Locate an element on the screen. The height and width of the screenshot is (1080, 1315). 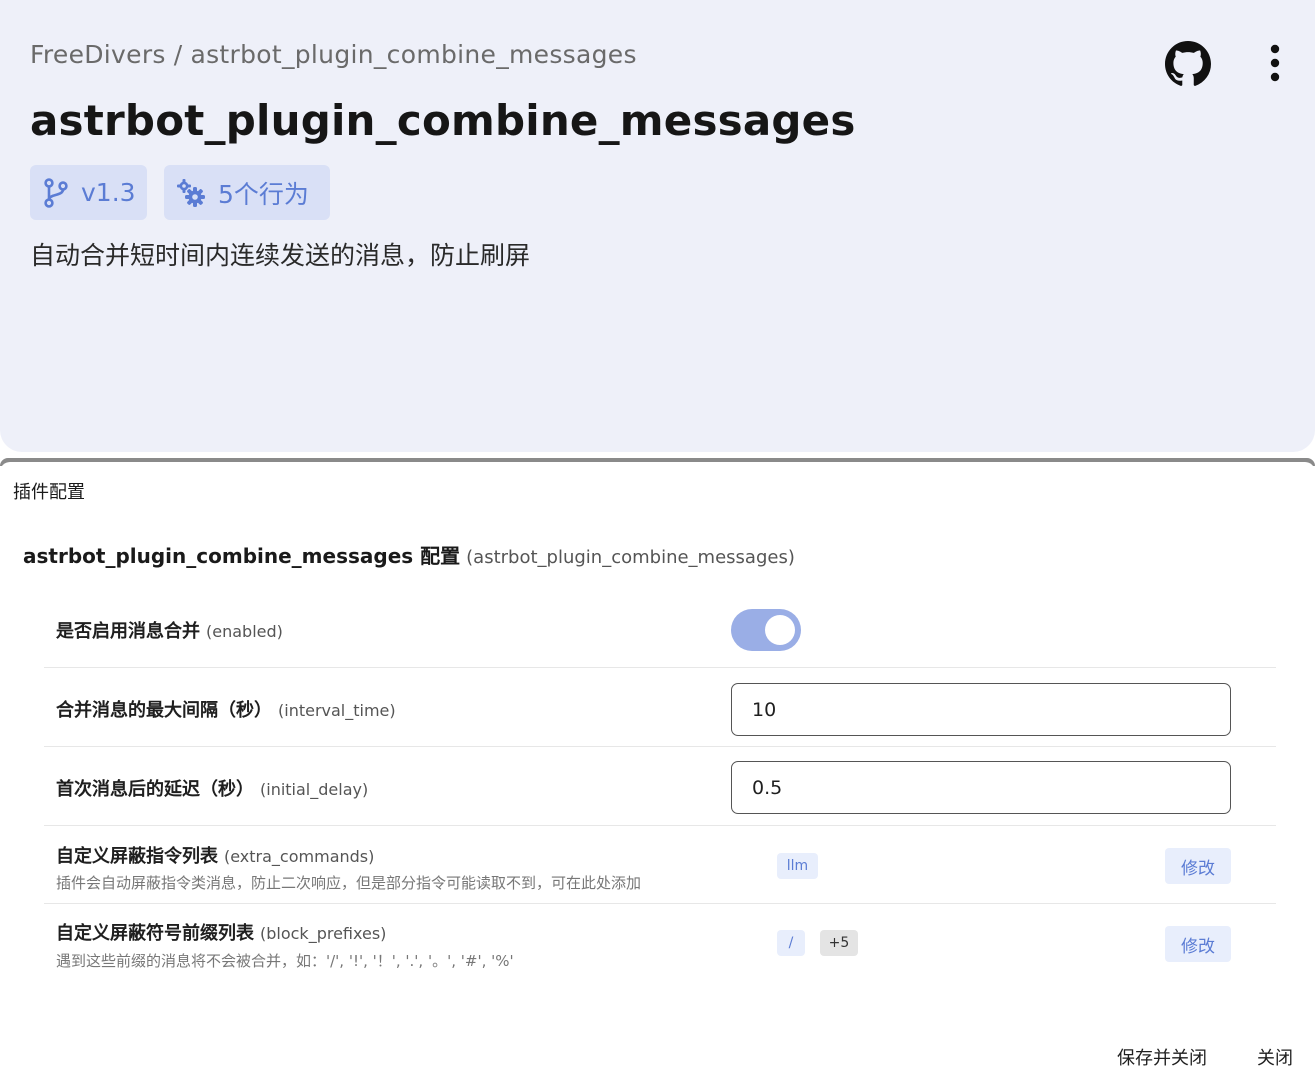
field-label-enabled: 是否启用消息合并 (enabled) is located at coordinates (169, 630).